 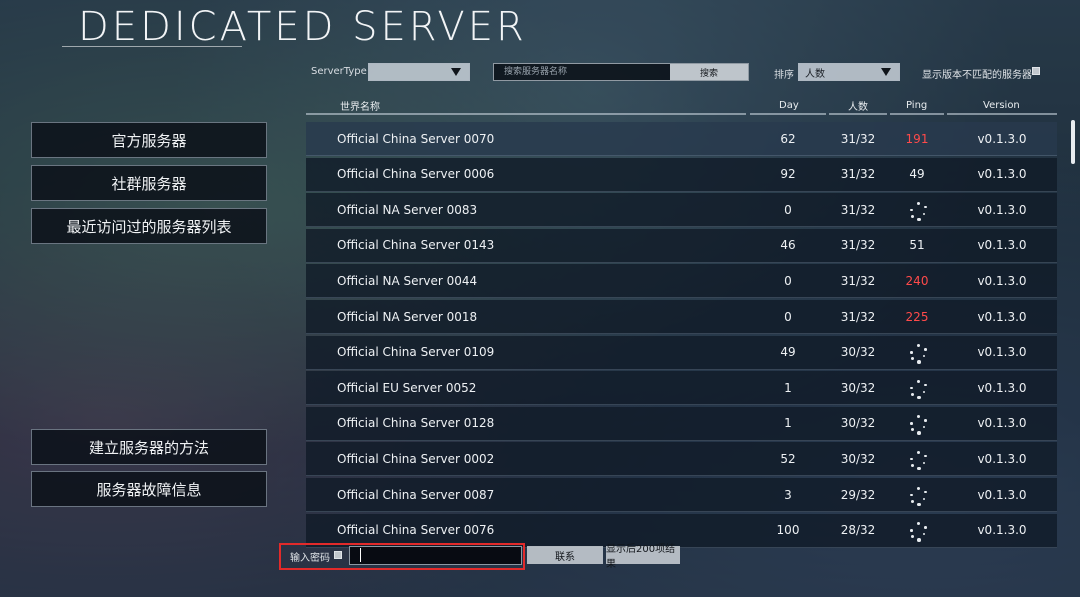 What do you see at coordinates (407, 209) in the screenshot?
I see `server-name: Official NA Server 0083` at bounding box center [407, 209].